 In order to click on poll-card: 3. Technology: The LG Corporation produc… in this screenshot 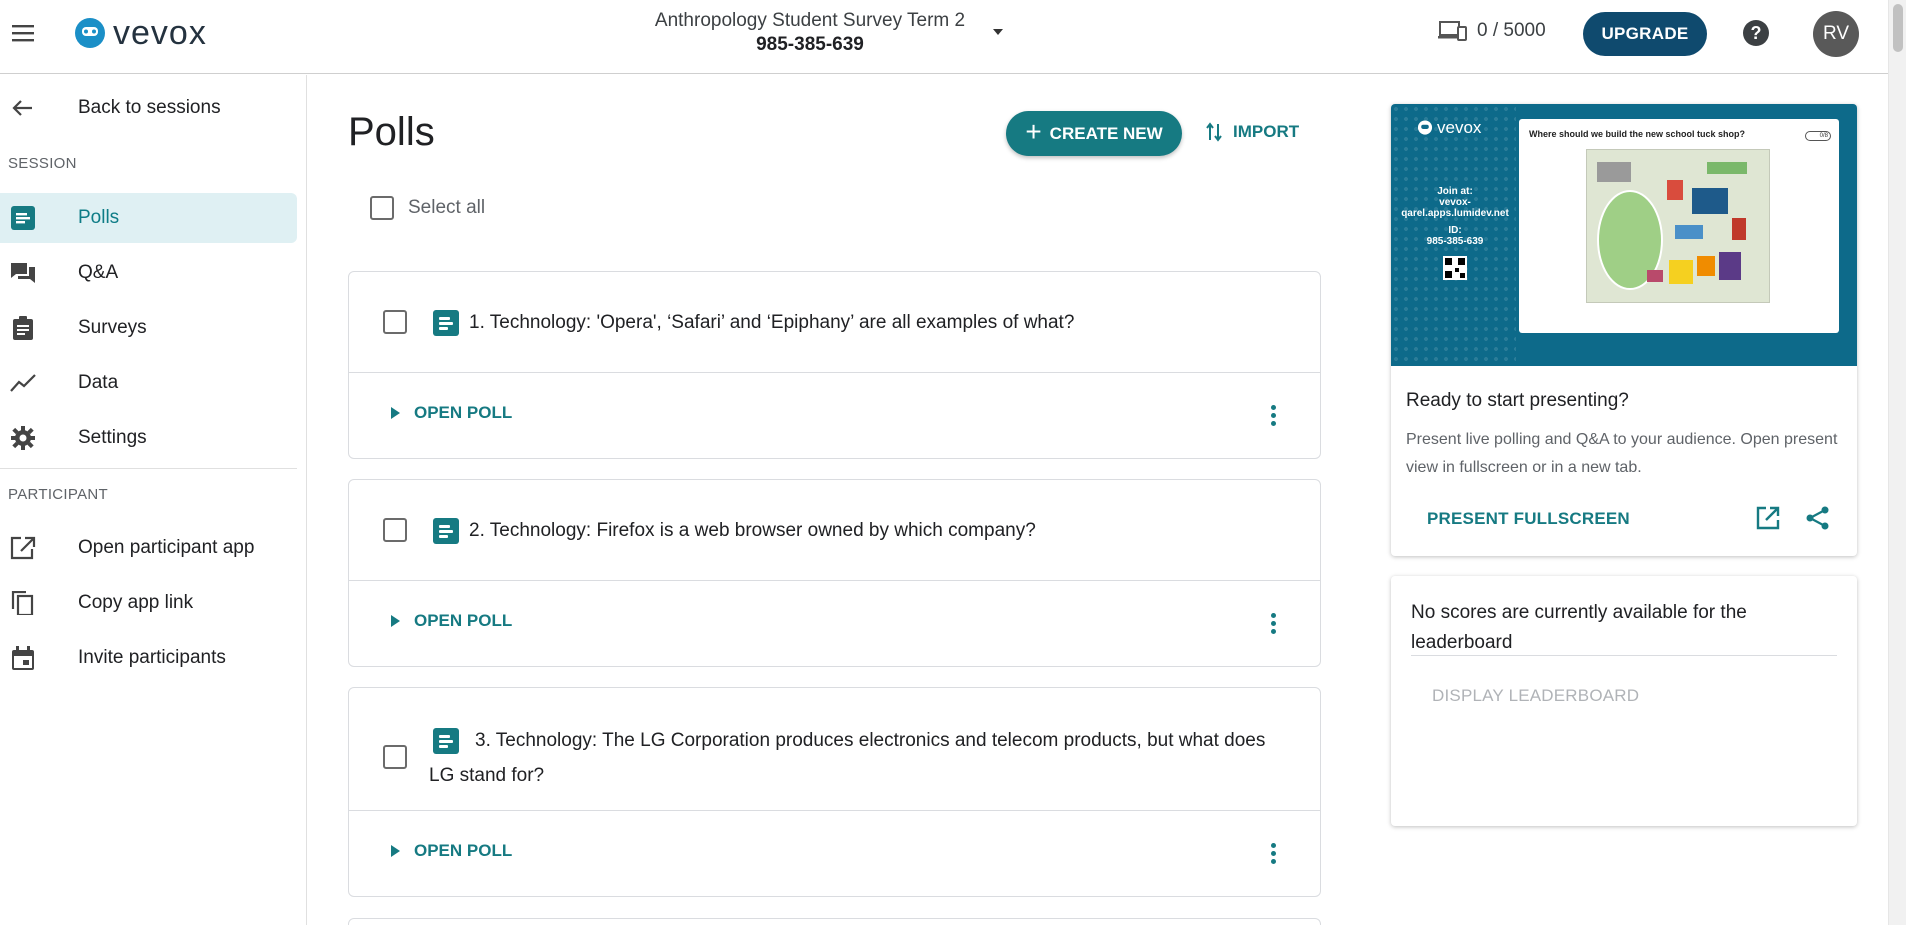, I will do `click(834, 792)`.